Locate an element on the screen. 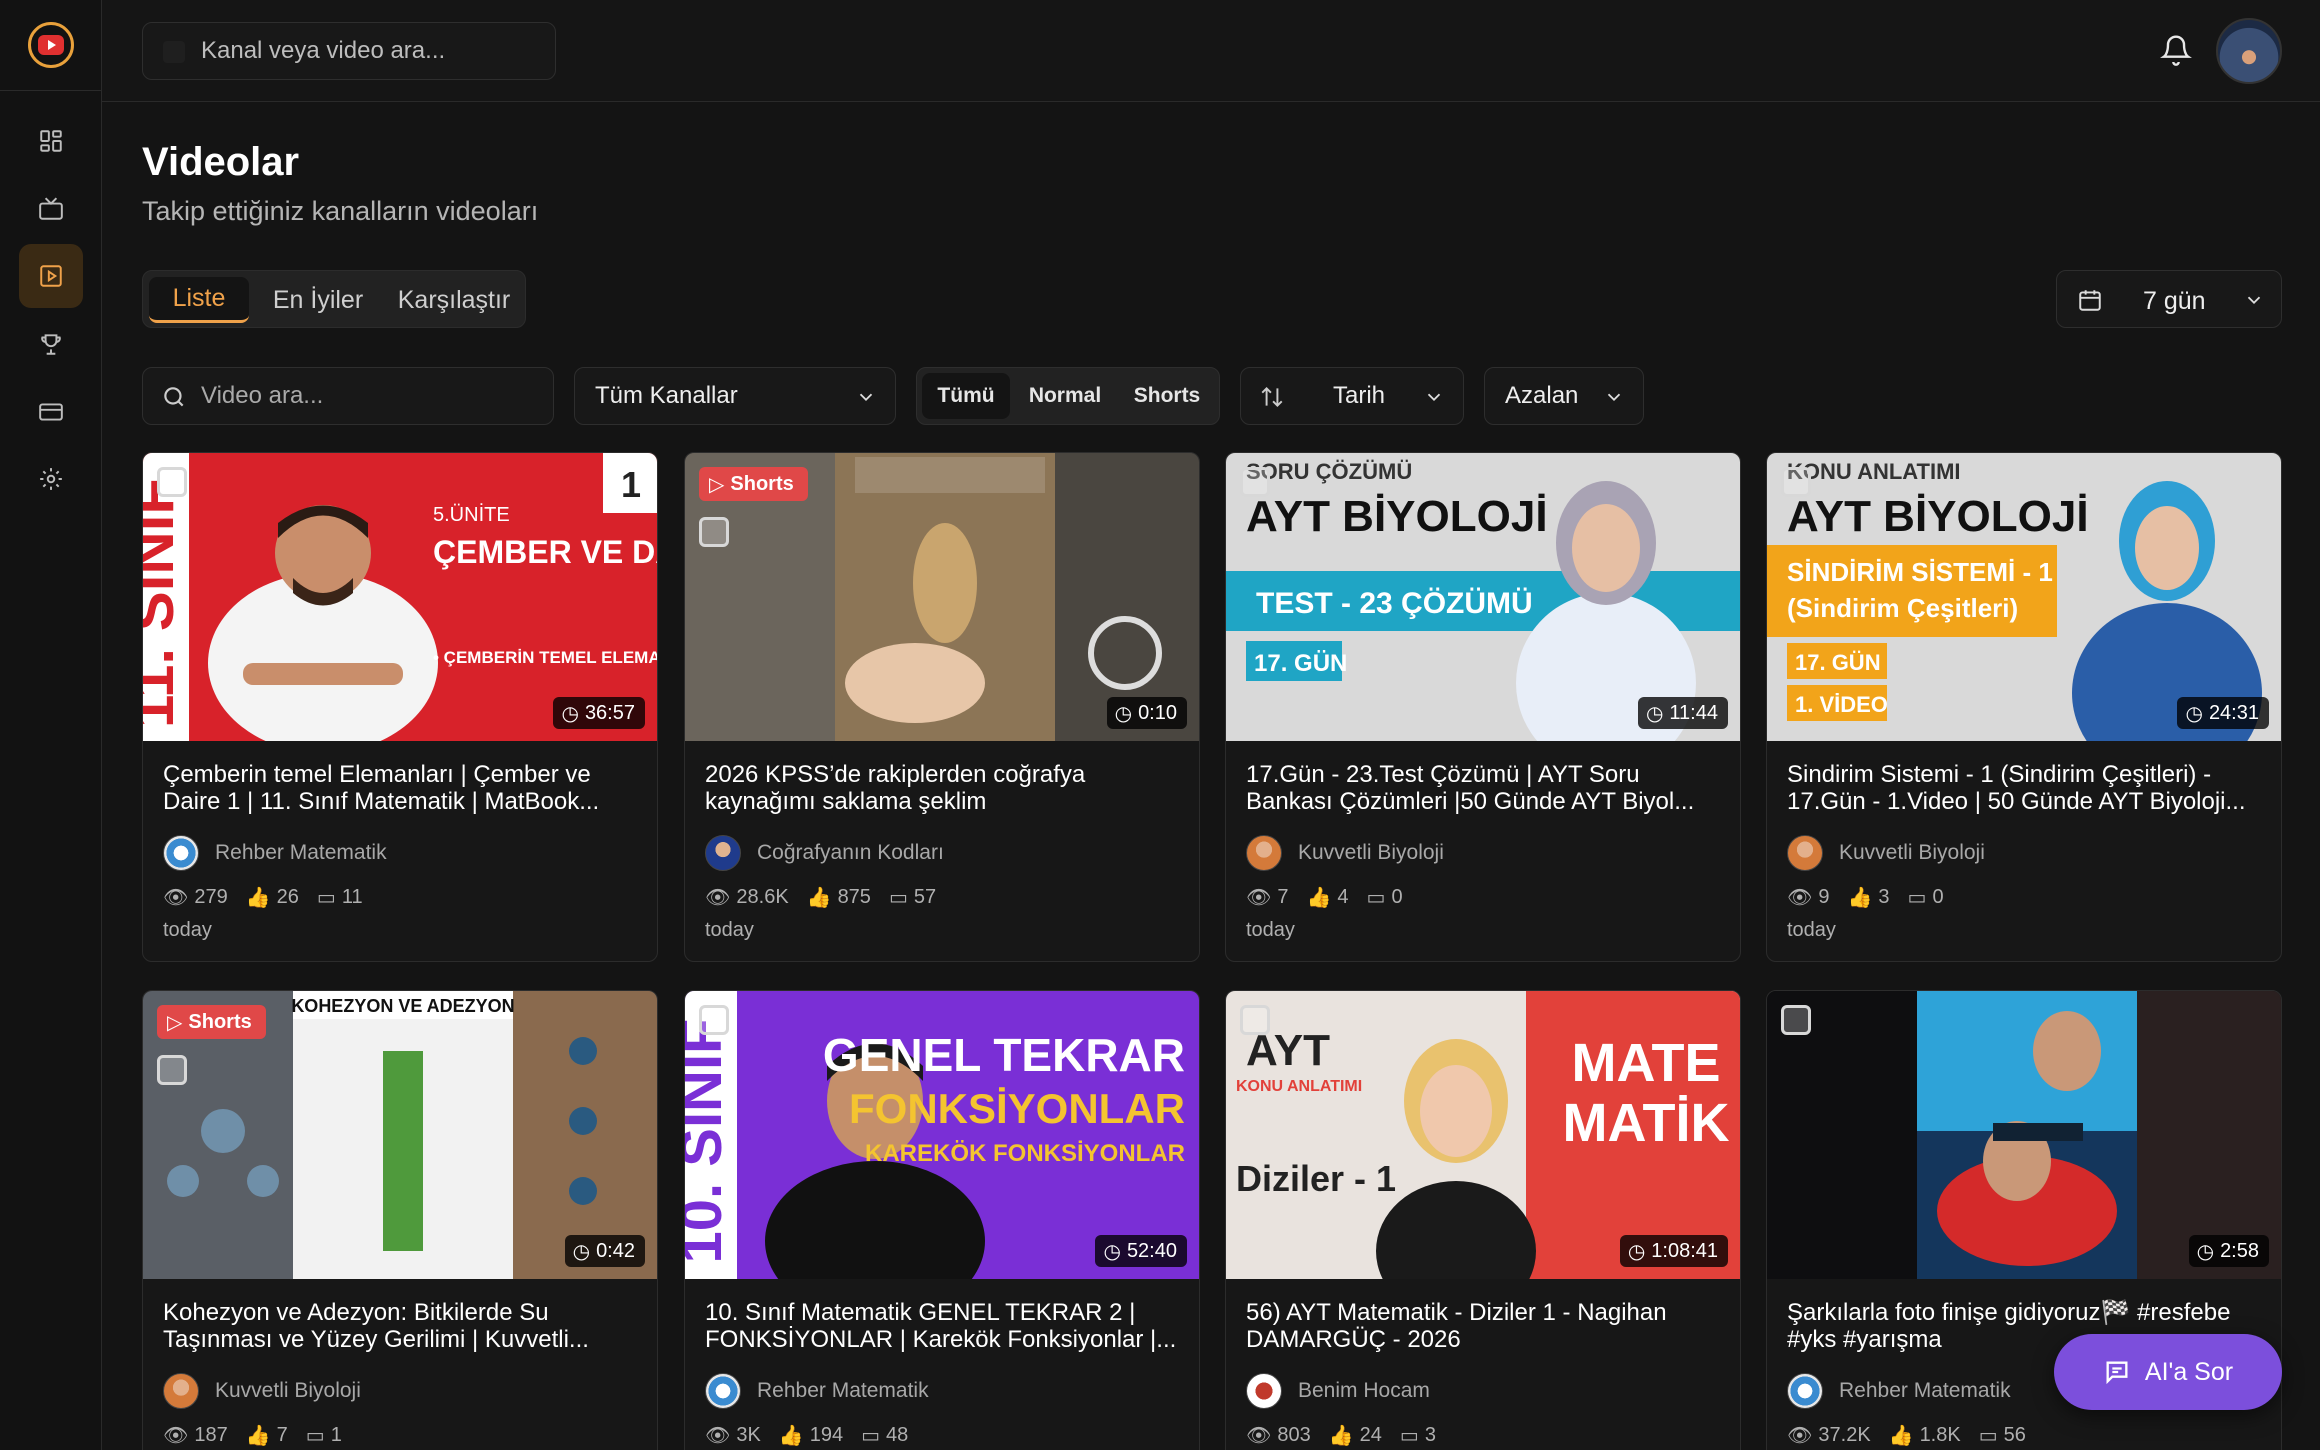 The height and width of the screenshot is (1450, 2320). channel-name: Benim Hocam is located at coordinates (1364, 1390).